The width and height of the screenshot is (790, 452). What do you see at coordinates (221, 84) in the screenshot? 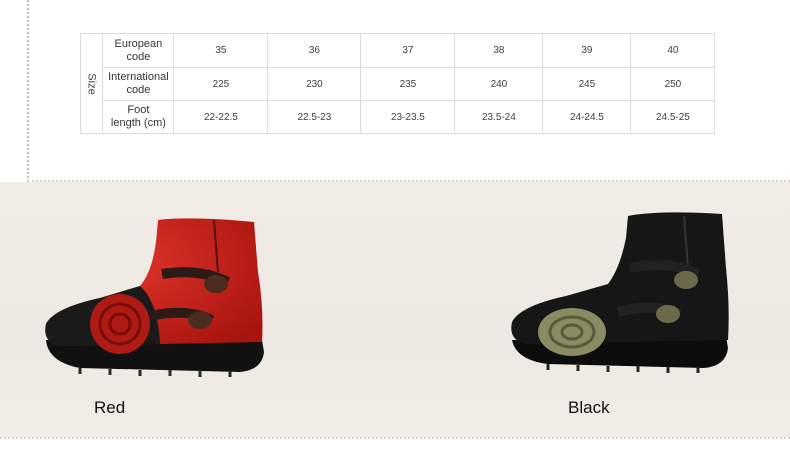
I see `table-cell: 225` at bounding box center [221, 84].